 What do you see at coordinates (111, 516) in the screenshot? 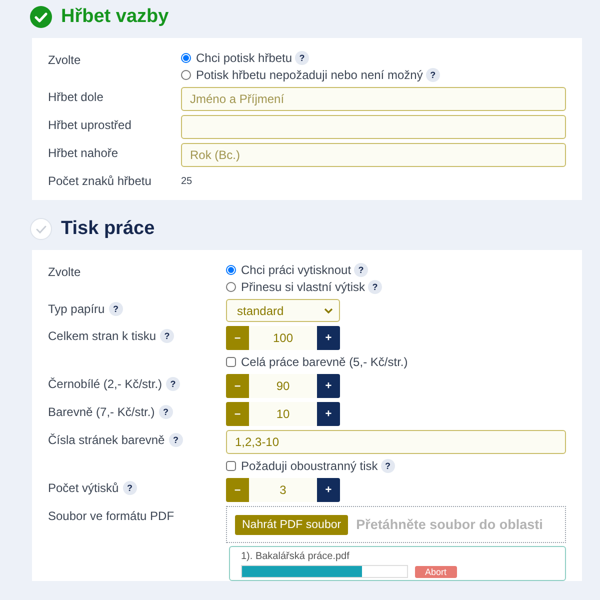
I see `field-label: Soubor ve formátu PDF` at bounding box center [111, 516].